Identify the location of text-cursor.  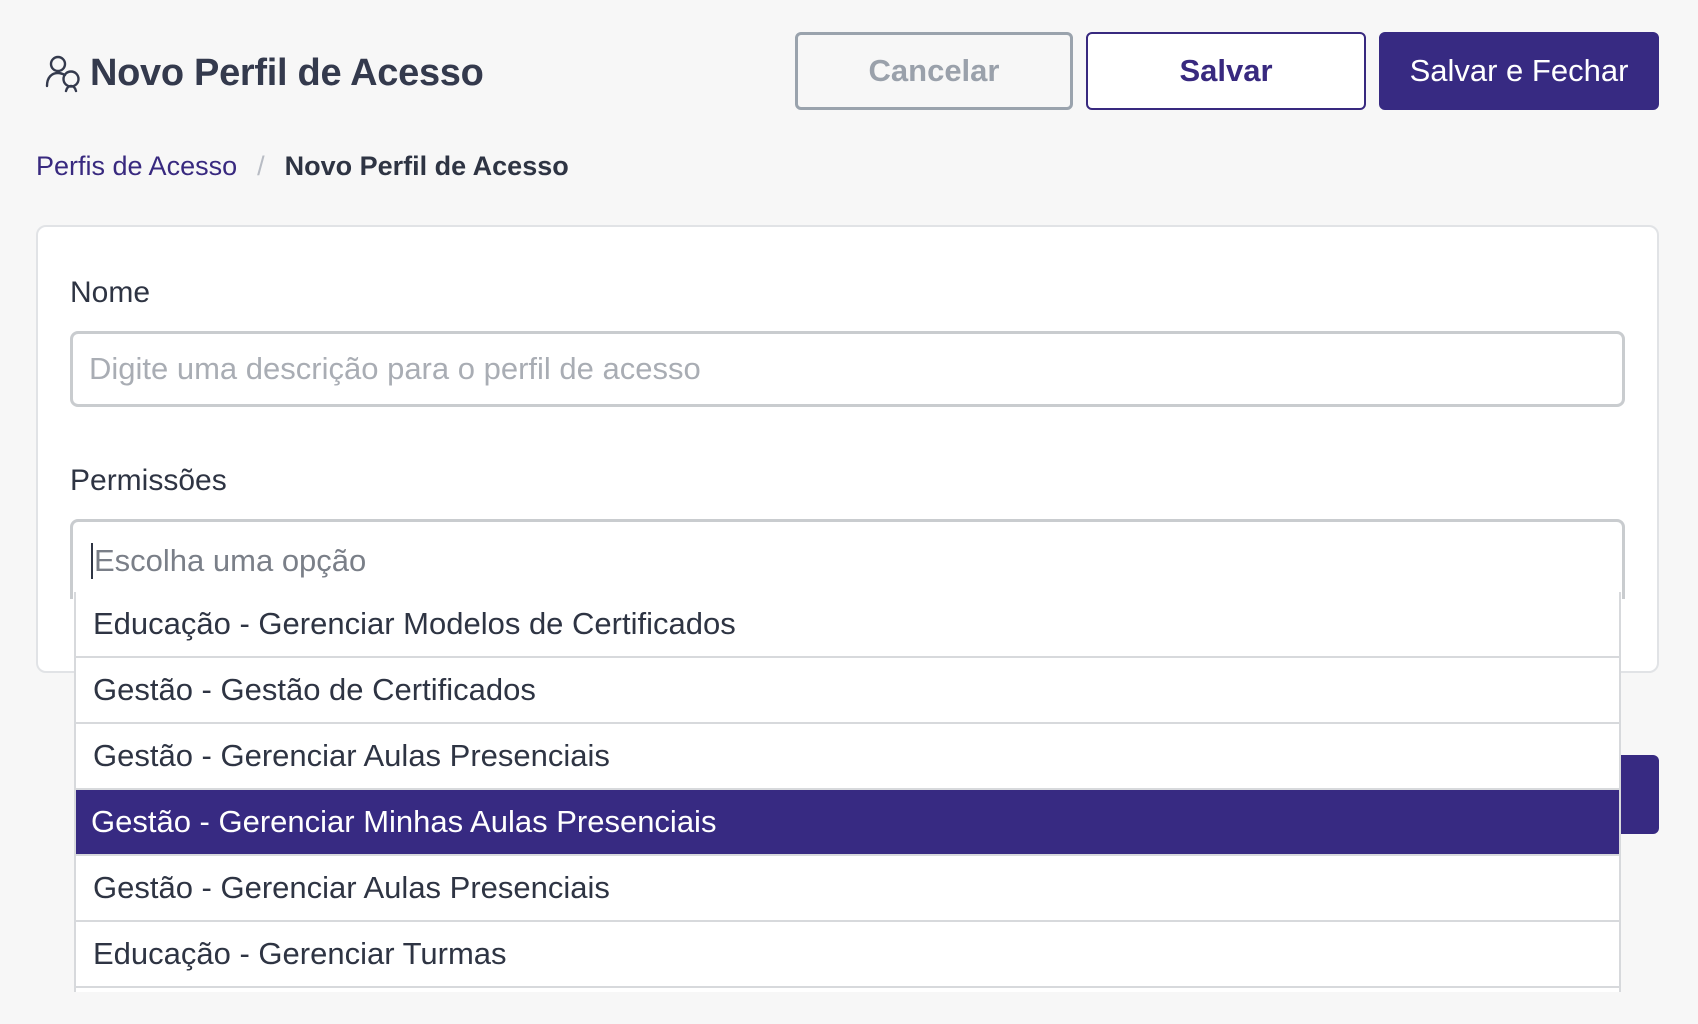
(92, 560).